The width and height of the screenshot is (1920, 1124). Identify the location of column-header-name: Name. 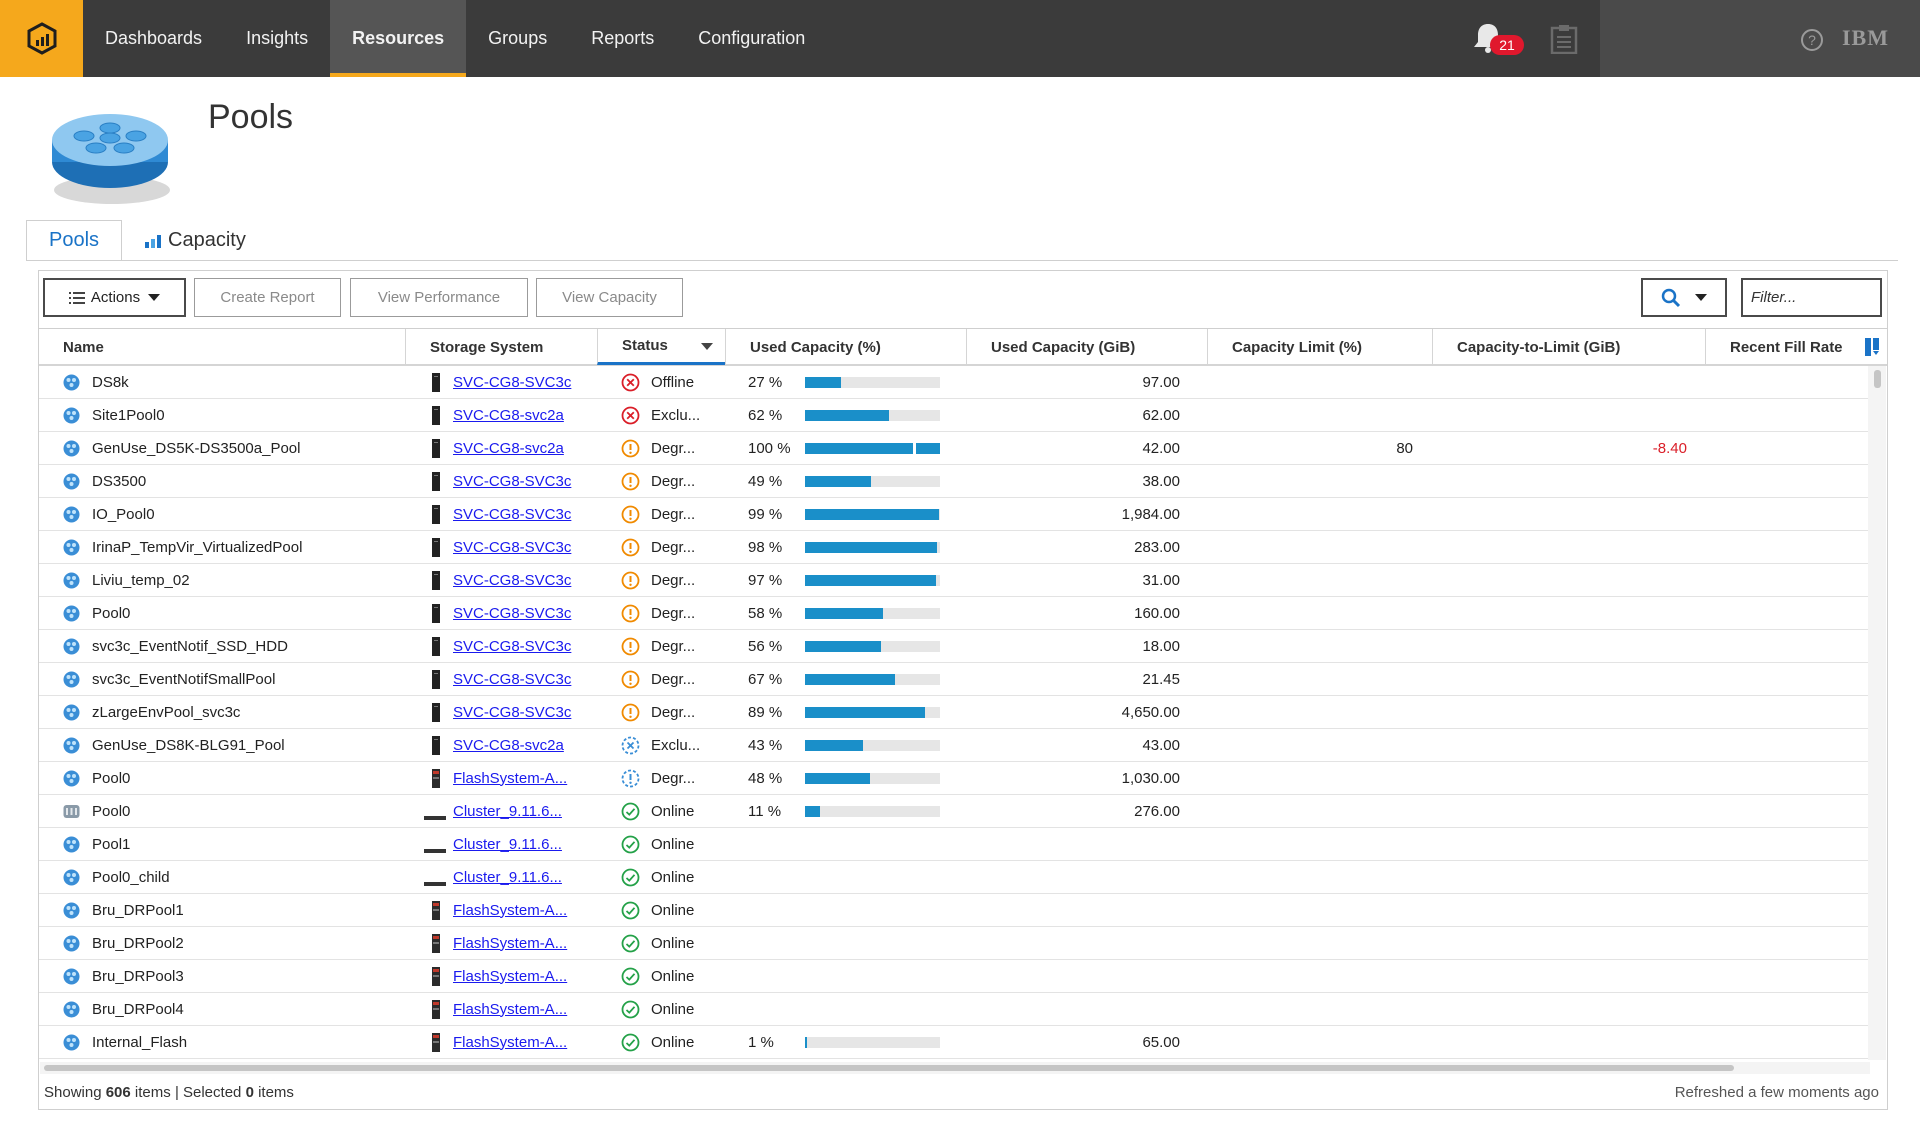
(222, 347).